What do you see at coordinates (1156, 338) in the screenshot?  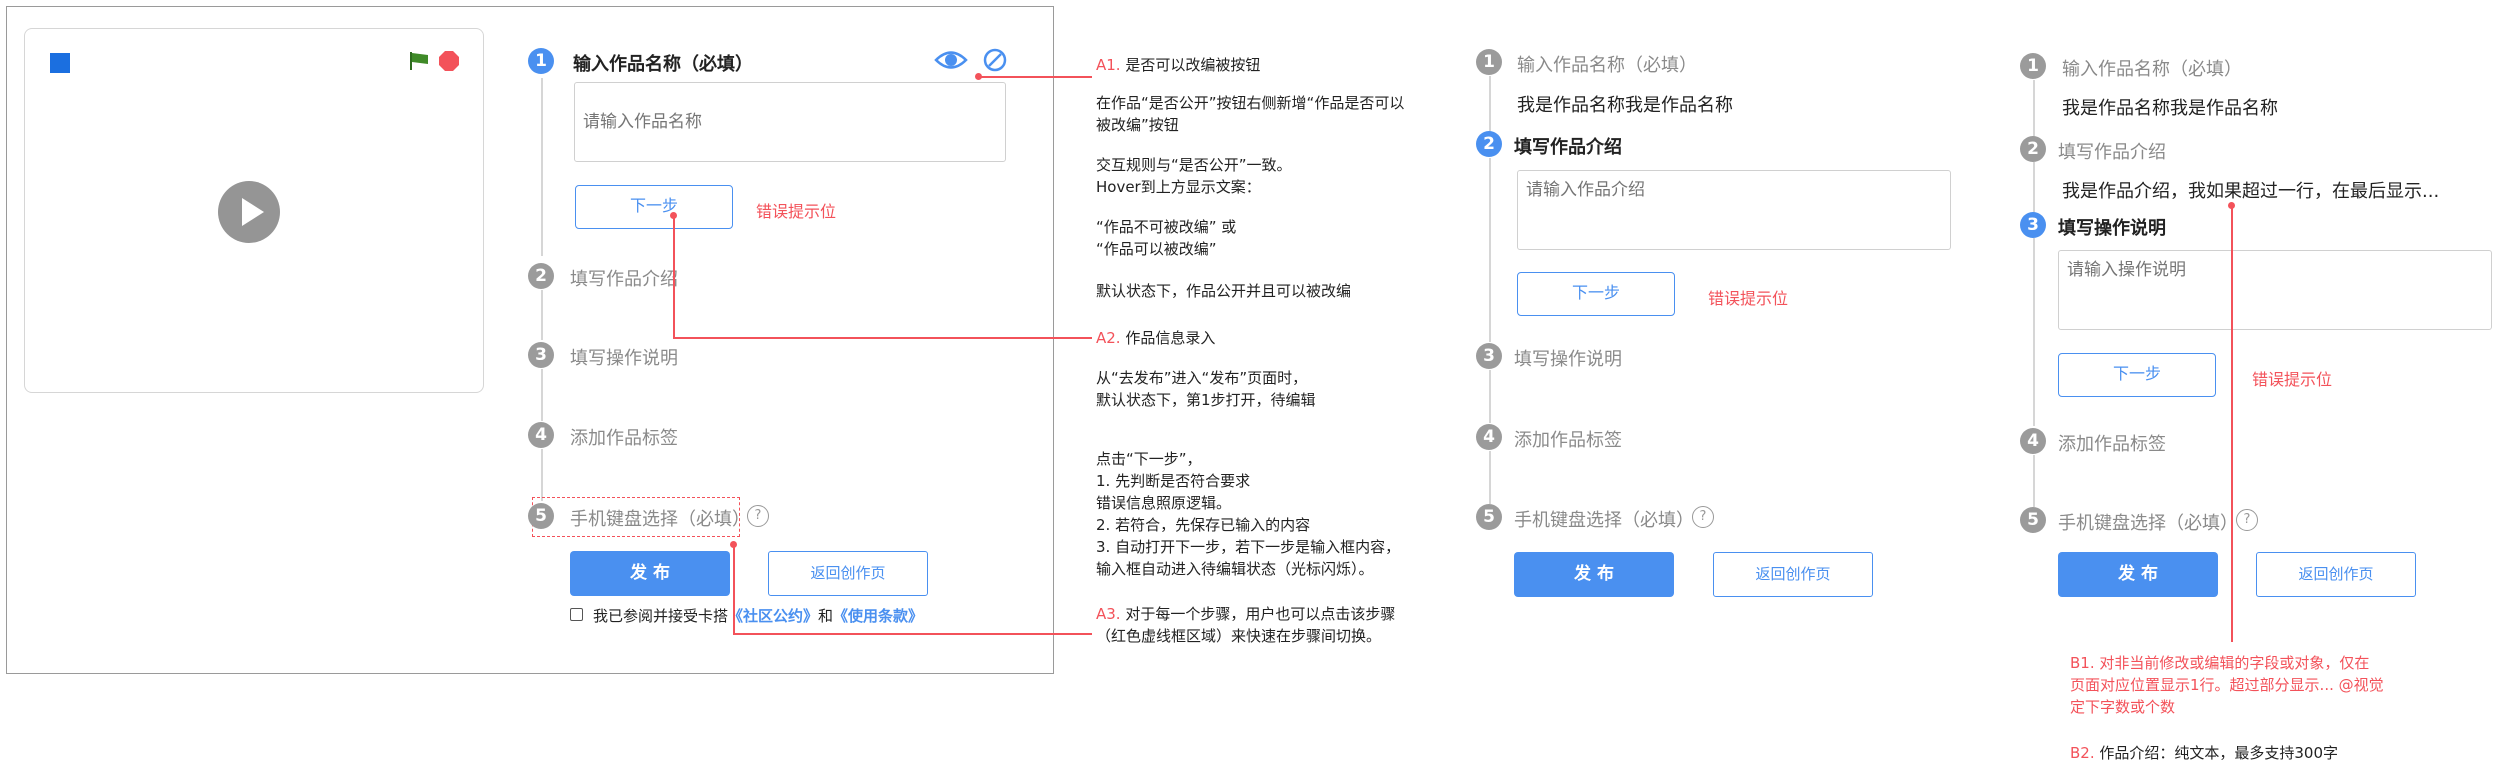 I see `note-a2: A2. 作品信息录入` at bounding box center [1156, 338].